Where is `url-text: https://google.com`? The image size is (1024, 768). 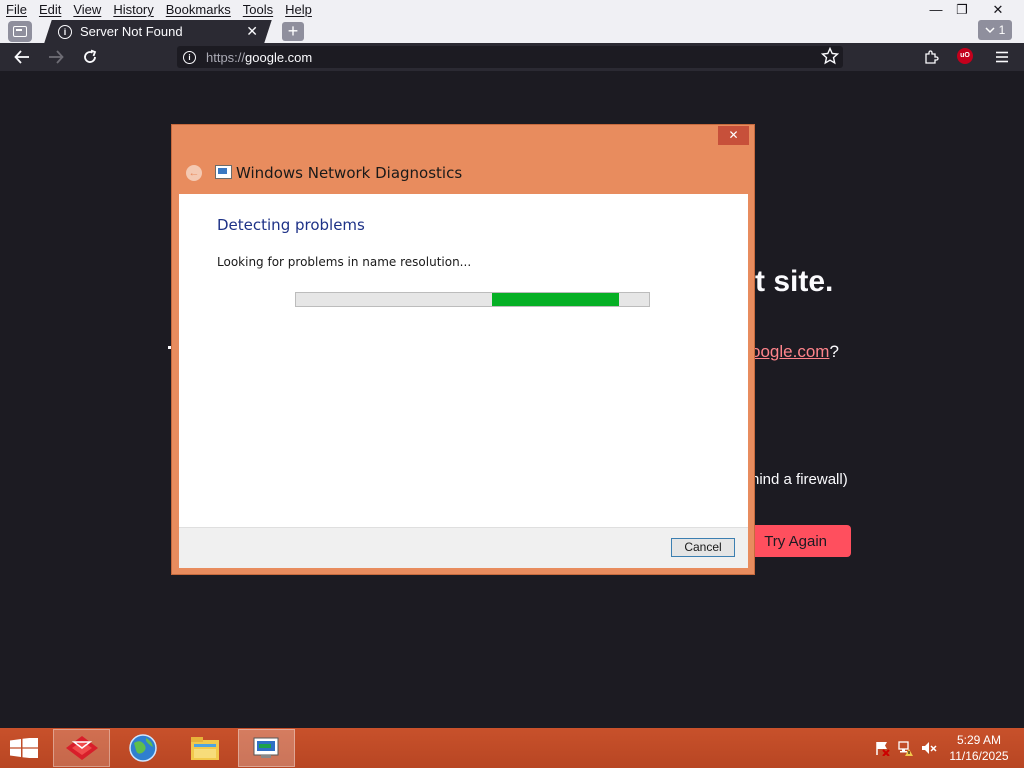 url-text: https://google.com is located at coordinates (259, 57).